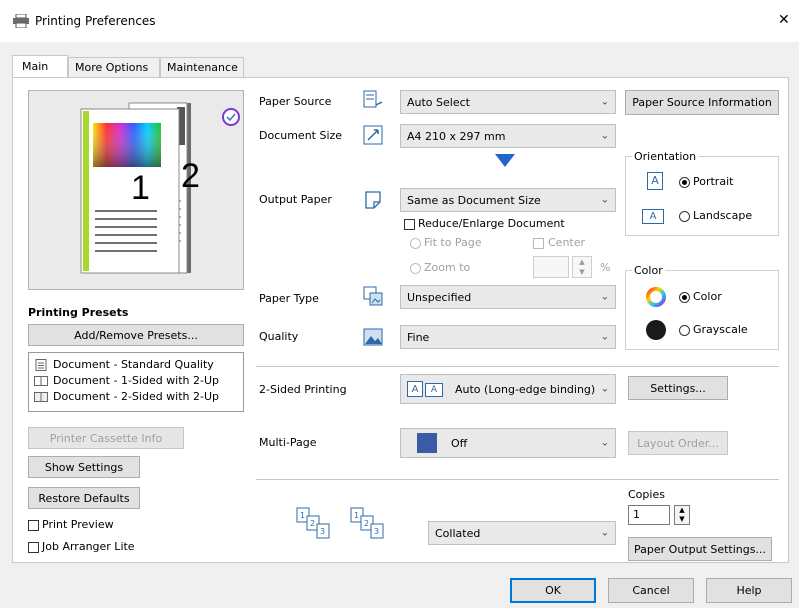  Describe the element at coordinates (684, 216) in the screenshot. I see `landscape-radio` at that location.